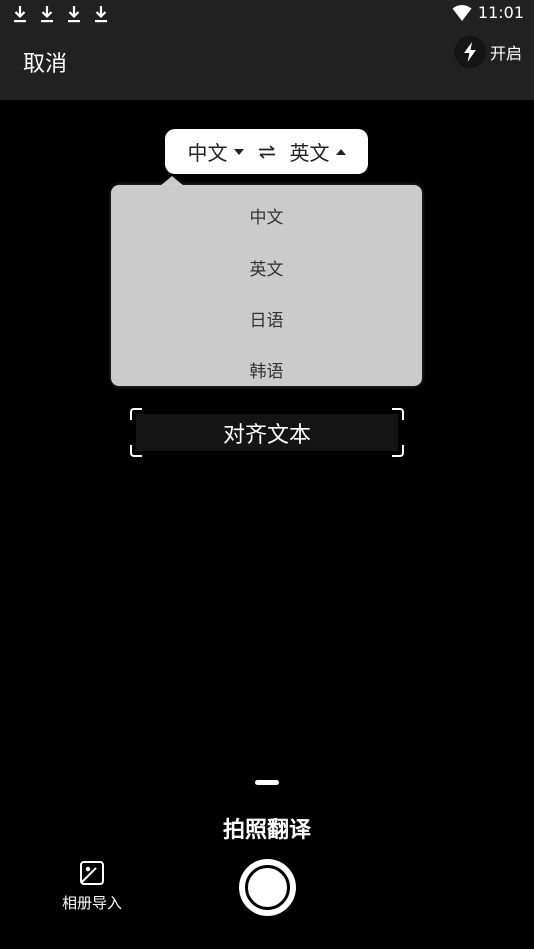 This screenshot has height=949, width=534. Describe the element at coordinates (92, 890) in the screenshot. I see `album-import-button: 相册导入` at that location.